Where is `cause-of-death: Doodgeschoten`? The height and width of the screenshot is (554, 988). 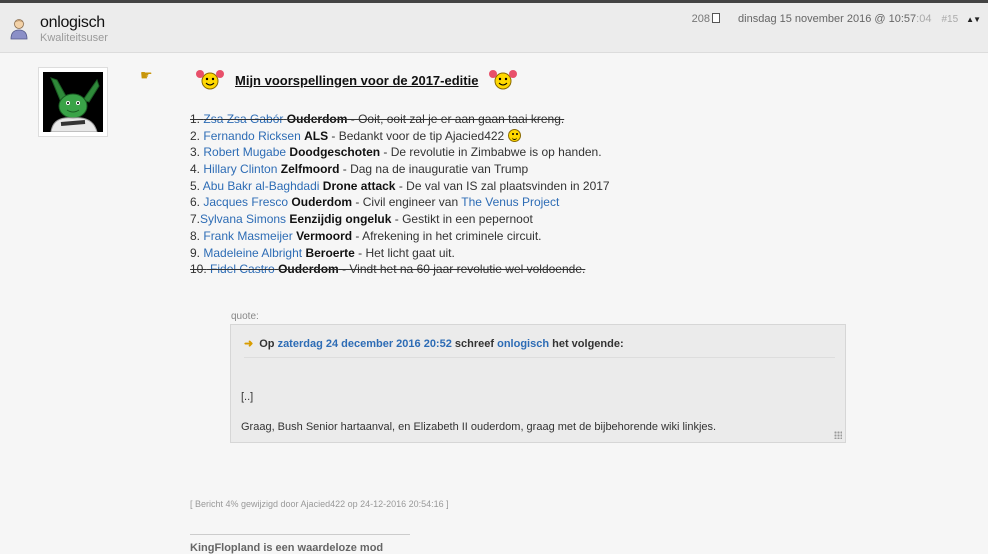 cause-of-death: Doodgeschoten is located at coordinates (335, 152).